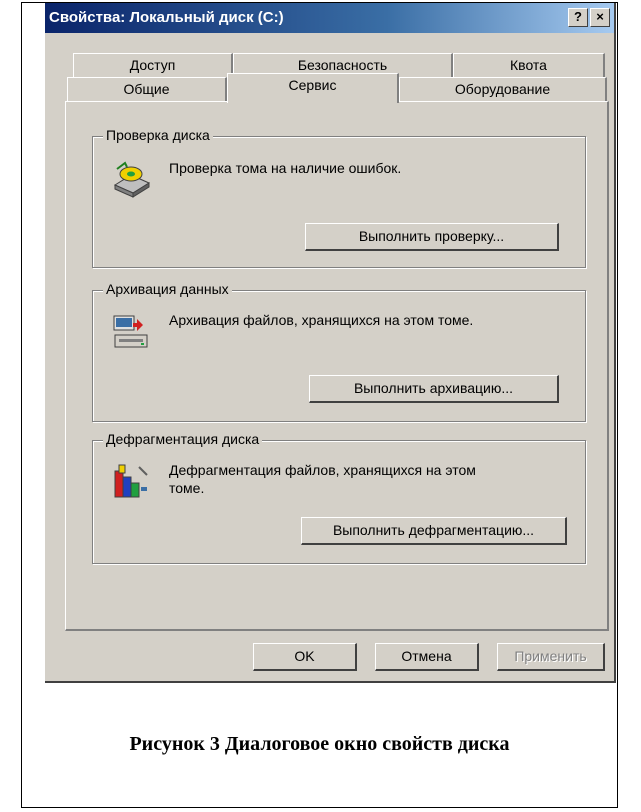 This screenshot has height=812, width=641. Describe the element at coordinates (313, 88) in the screenshot. I see `tab-service: Сервис` at that location.